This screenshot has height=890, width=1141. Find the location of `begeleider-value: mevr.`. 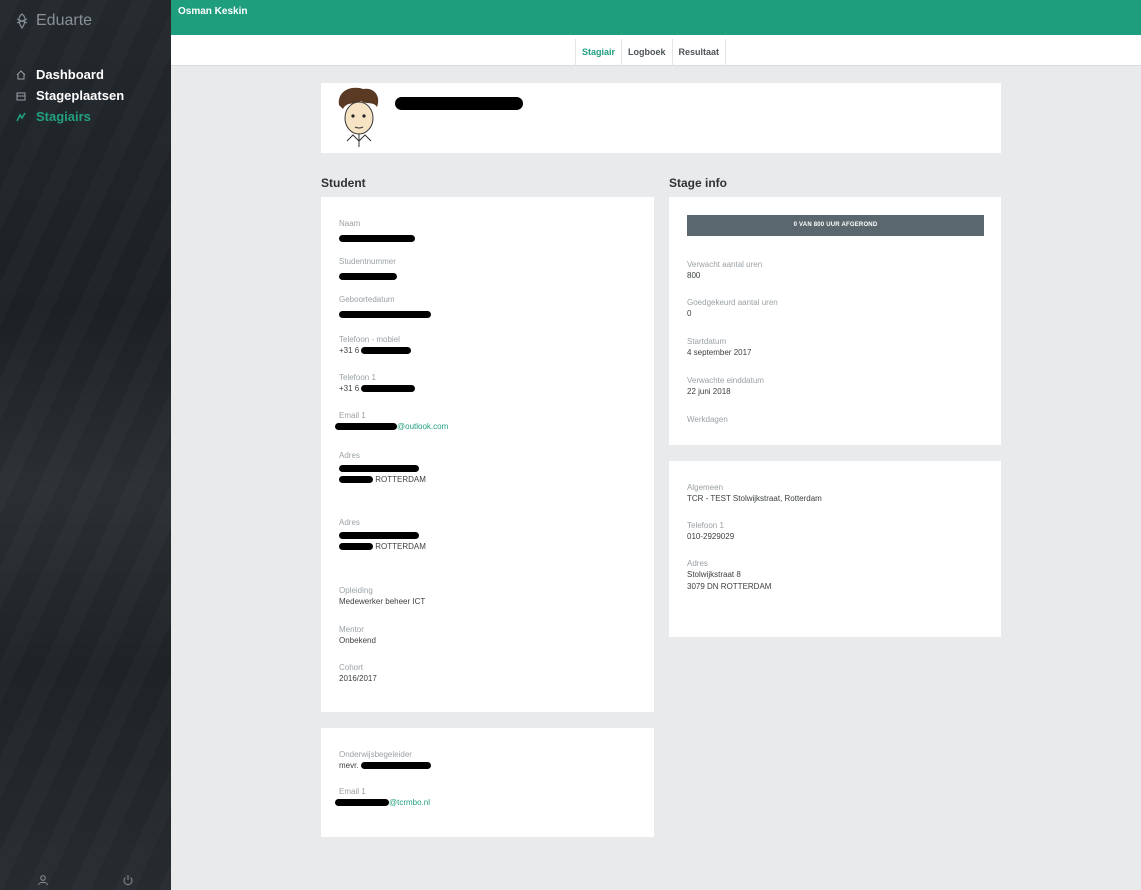

begeleider-value: mevr. is located at coordinates (385, 766).